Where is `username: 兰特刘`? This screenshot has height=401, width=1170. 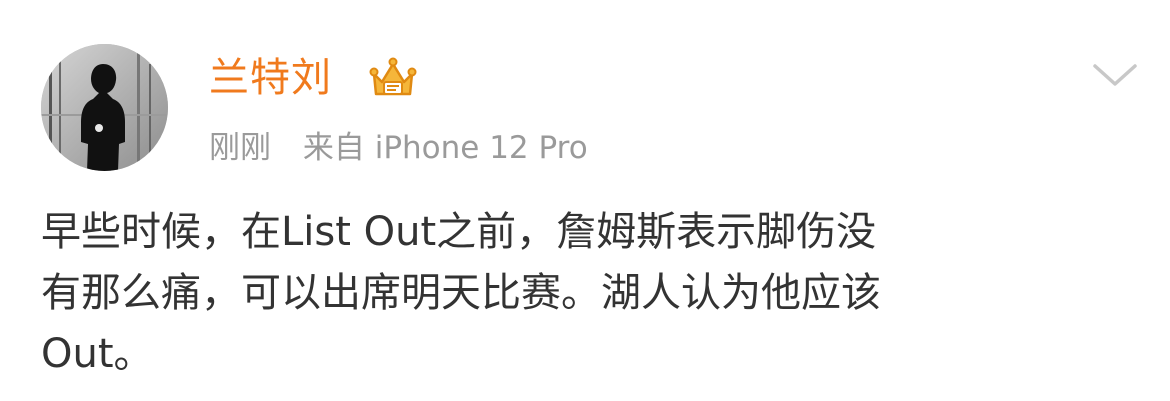 username: 兰特刘 is located at coordinates (270, 78).